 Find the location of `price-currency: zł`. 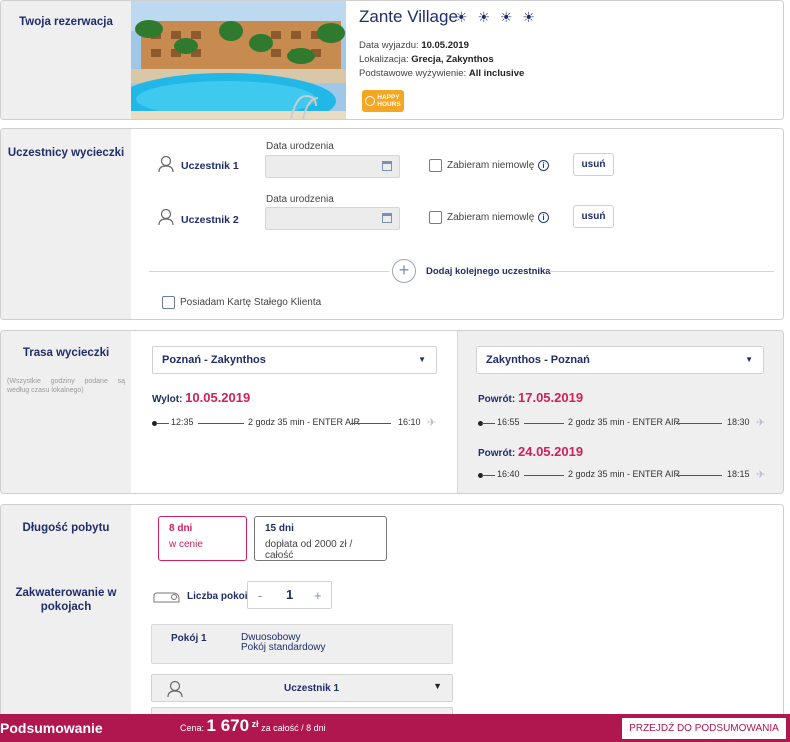

price-currency: zł is located at coordinates (255, 724).